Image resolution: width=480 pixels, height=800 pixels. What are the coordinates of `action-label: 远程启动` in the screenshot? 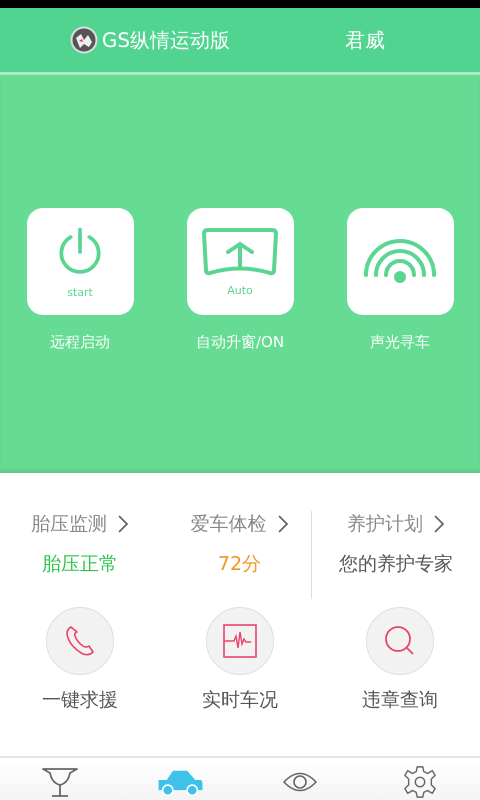 It's located at (80, 342).